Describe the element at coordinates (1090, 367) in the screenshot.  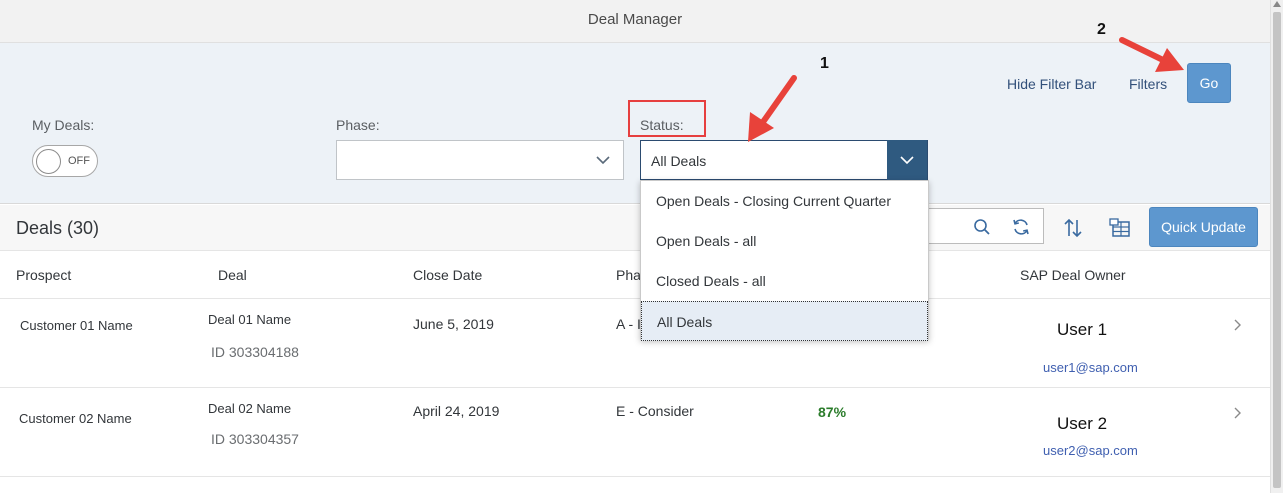
I see `owner-email-link: user1@sap.com` at that location.